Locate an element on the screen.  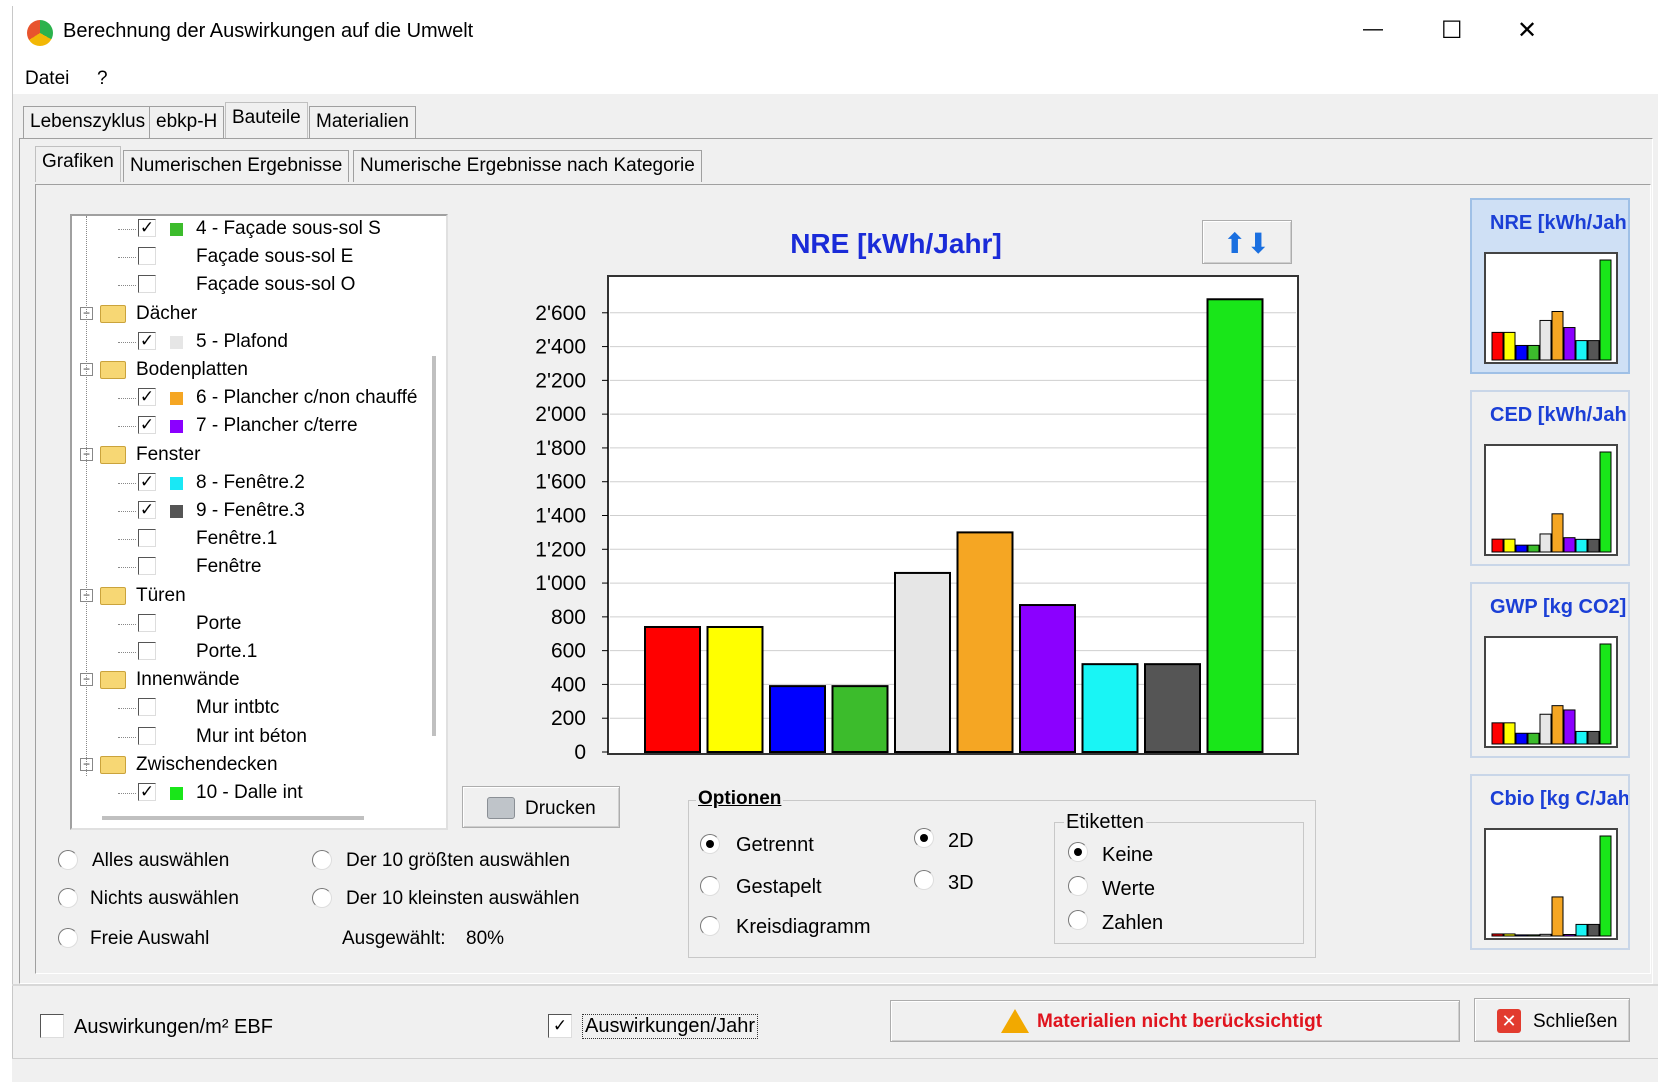
thumbnail-2: GWP [kg CO2] is located at coordinates (1550, 670).